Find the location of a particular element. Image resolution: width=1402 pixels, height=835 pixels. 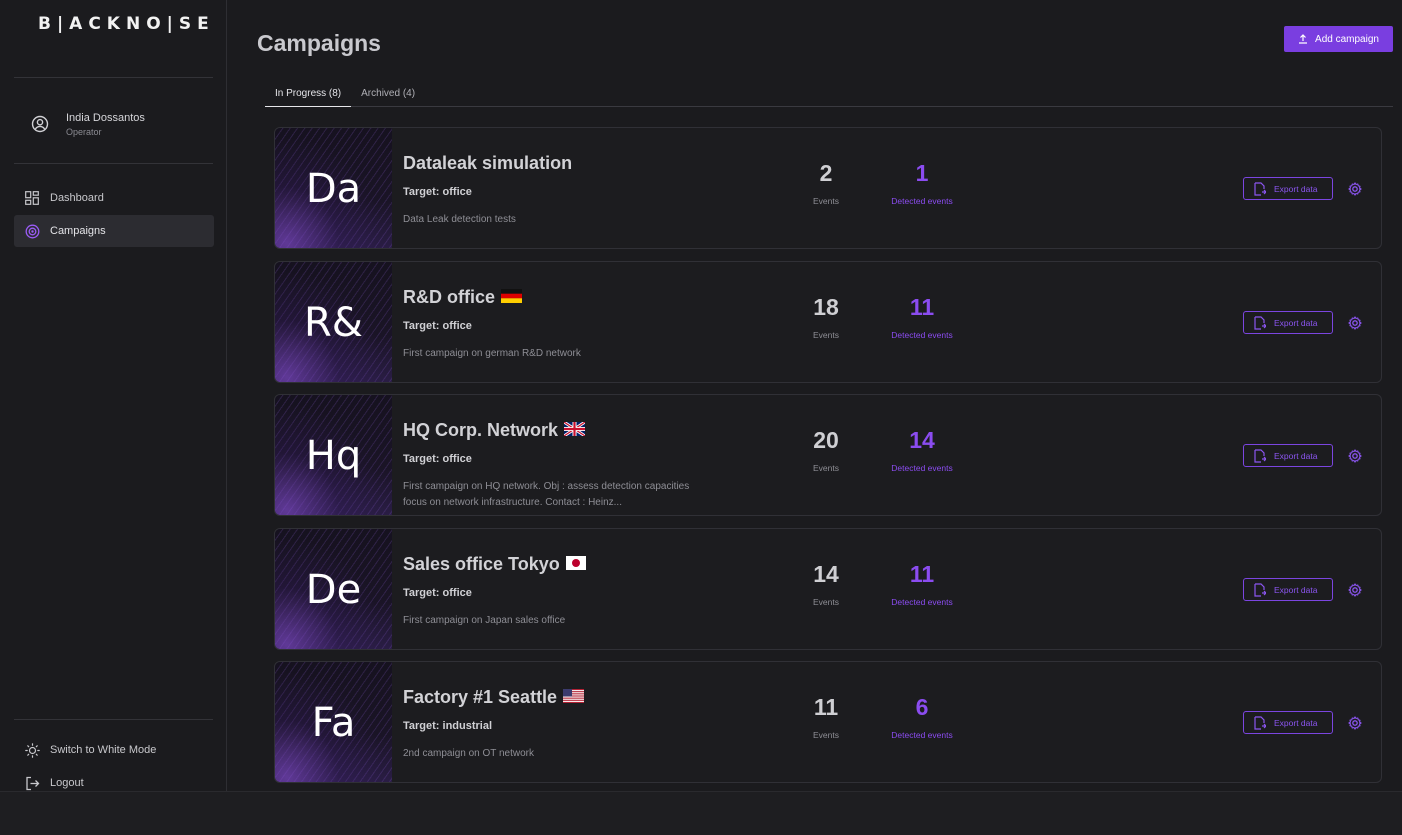

events-count: 2 is located at coordinates (826, 173).